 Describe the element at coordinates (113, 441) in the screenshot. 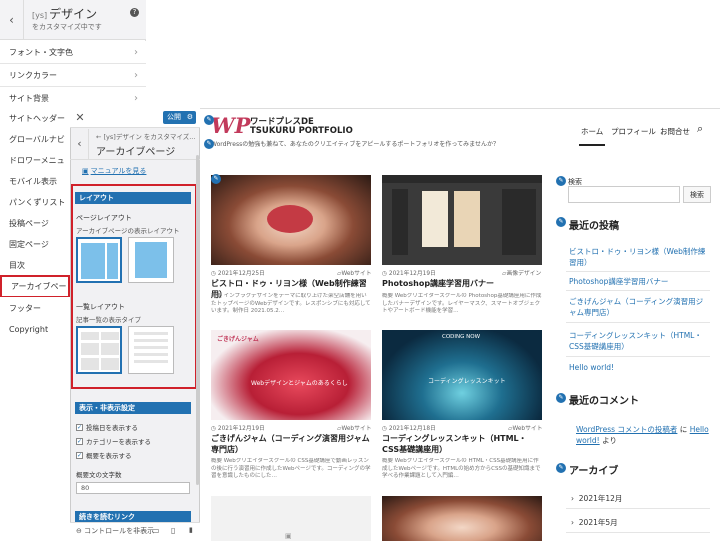

I see `checkbox-show-category: ✓ カテゴリーを表示する` at that location.